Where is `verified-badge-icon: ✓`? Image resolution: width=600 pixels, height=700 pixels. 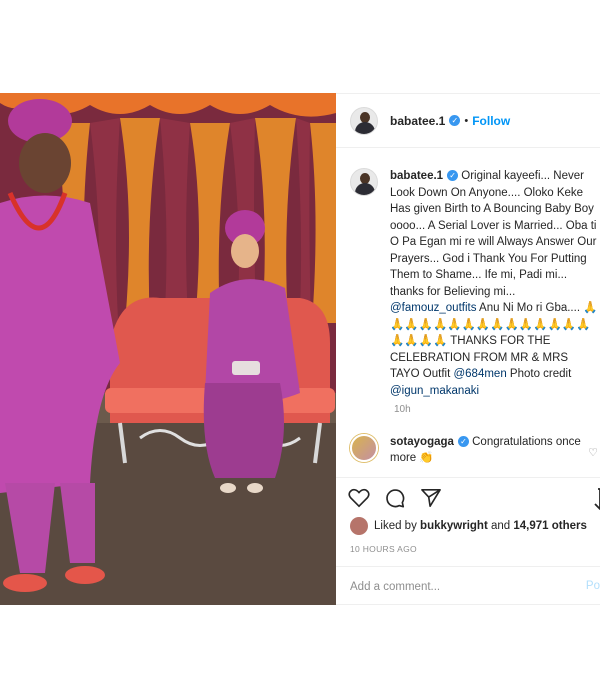 verified-badge-icon: ✓ is located at coordinates (455, 120).